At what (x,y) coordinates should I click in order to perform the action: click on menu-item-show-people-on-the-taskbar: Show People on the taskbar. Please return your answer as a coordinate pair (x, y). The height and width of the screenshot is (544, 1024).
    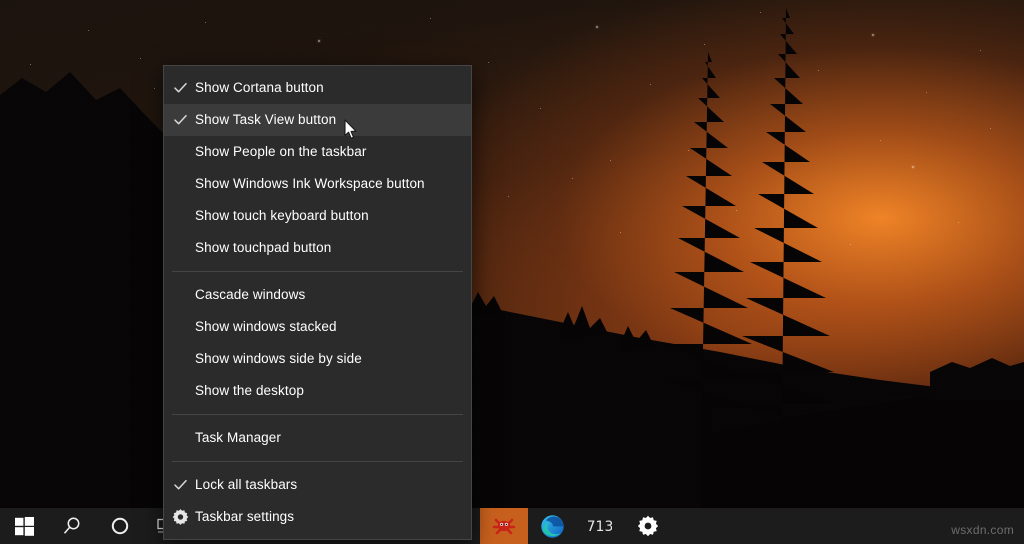
    Looking at the image, I should click on (317, 152).